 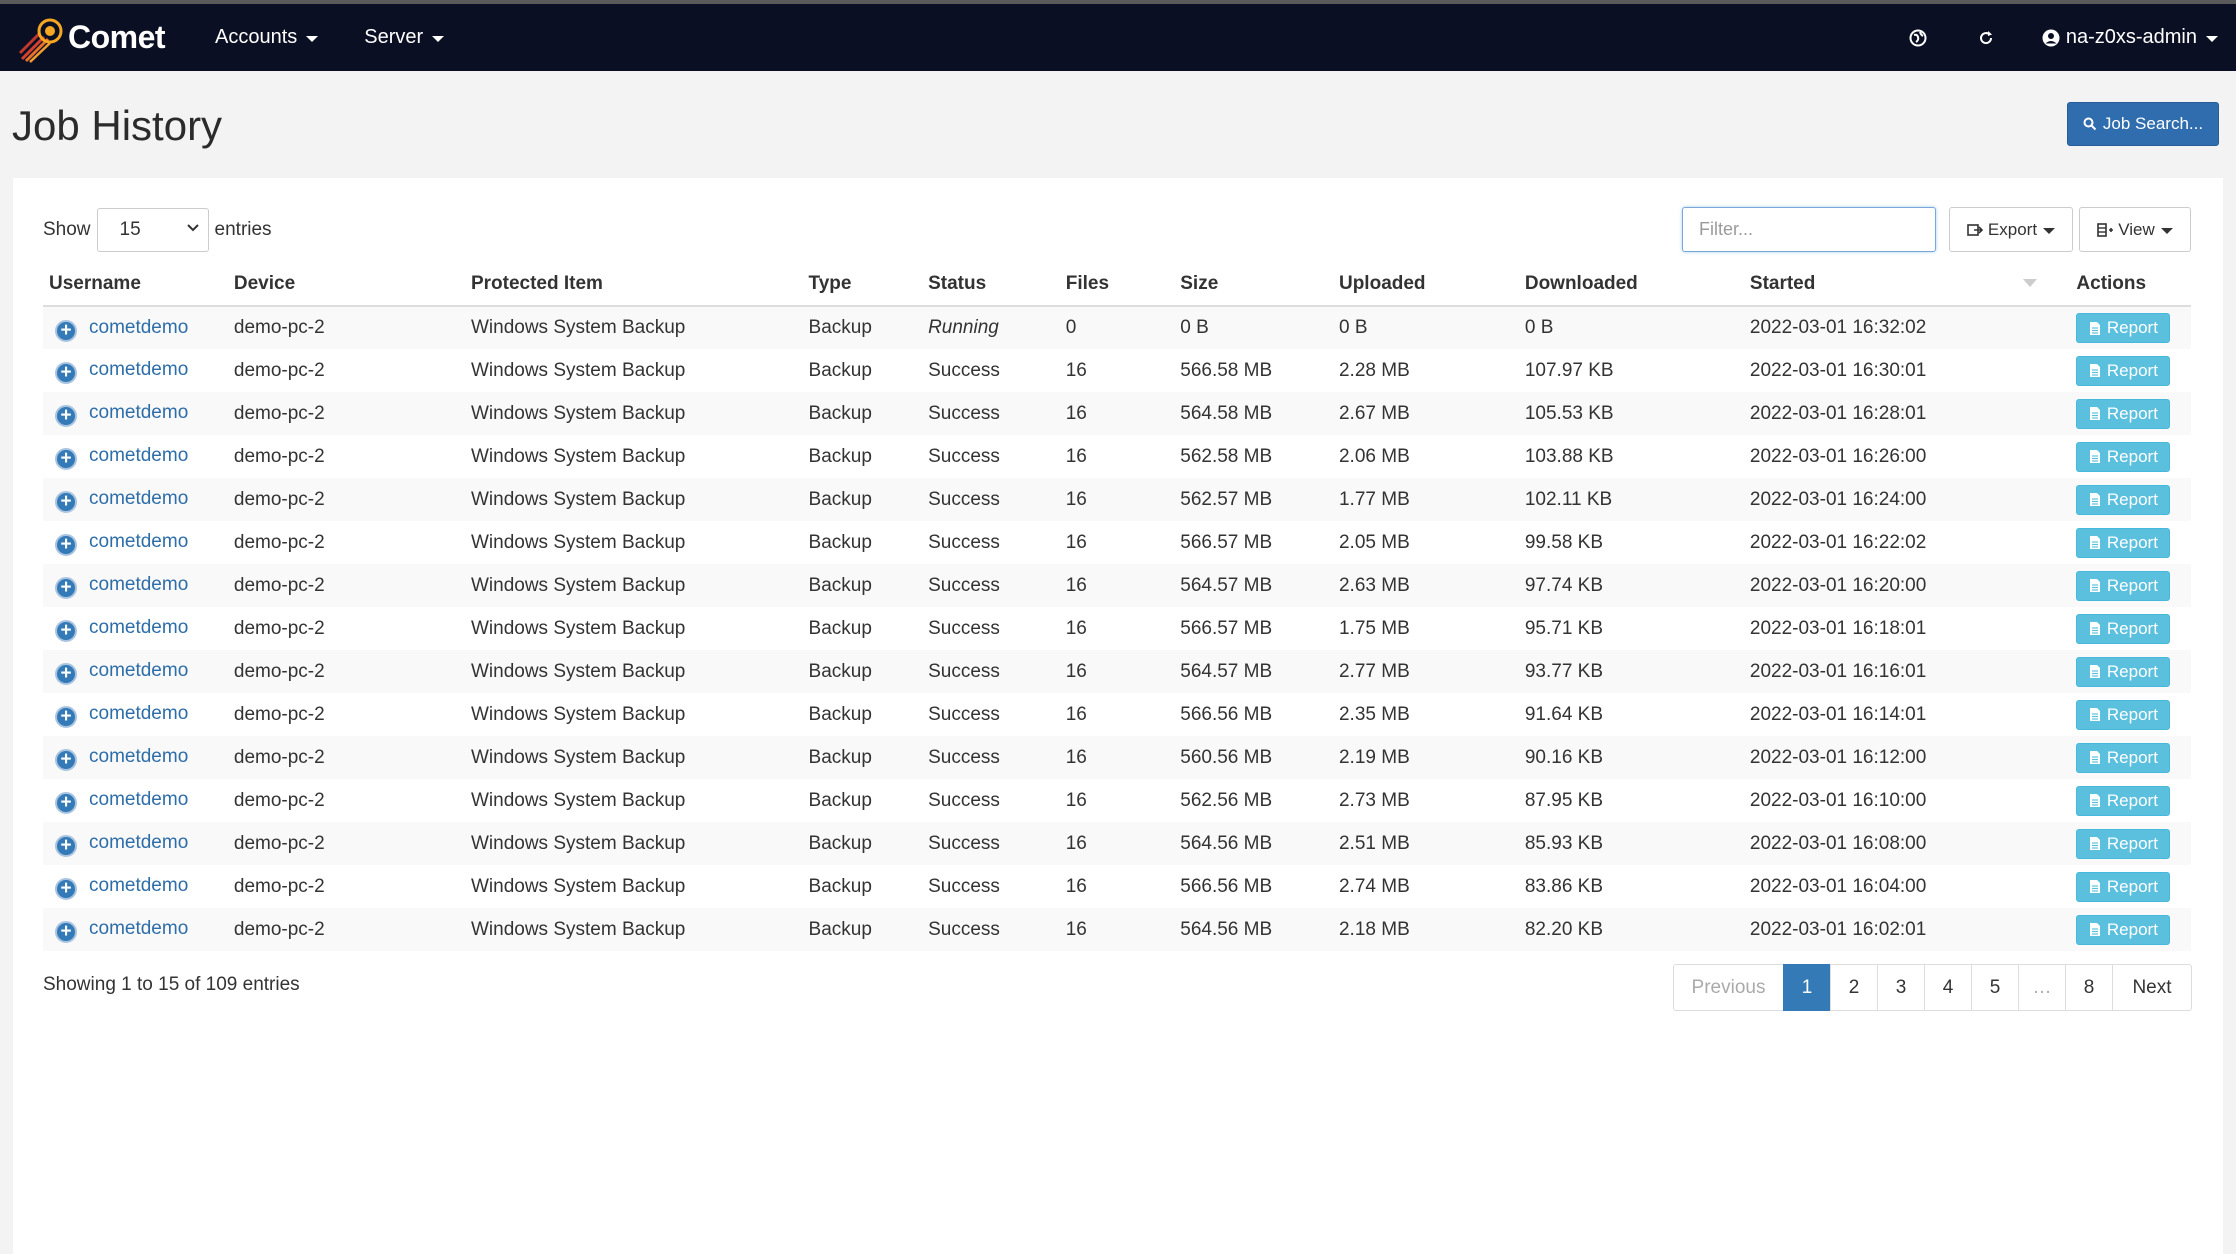 What do you see at coordinates (1374, 456) in the screenshot?
I see `cell-uploaded: 2.06 MB` at bounding box center [1374, 456].